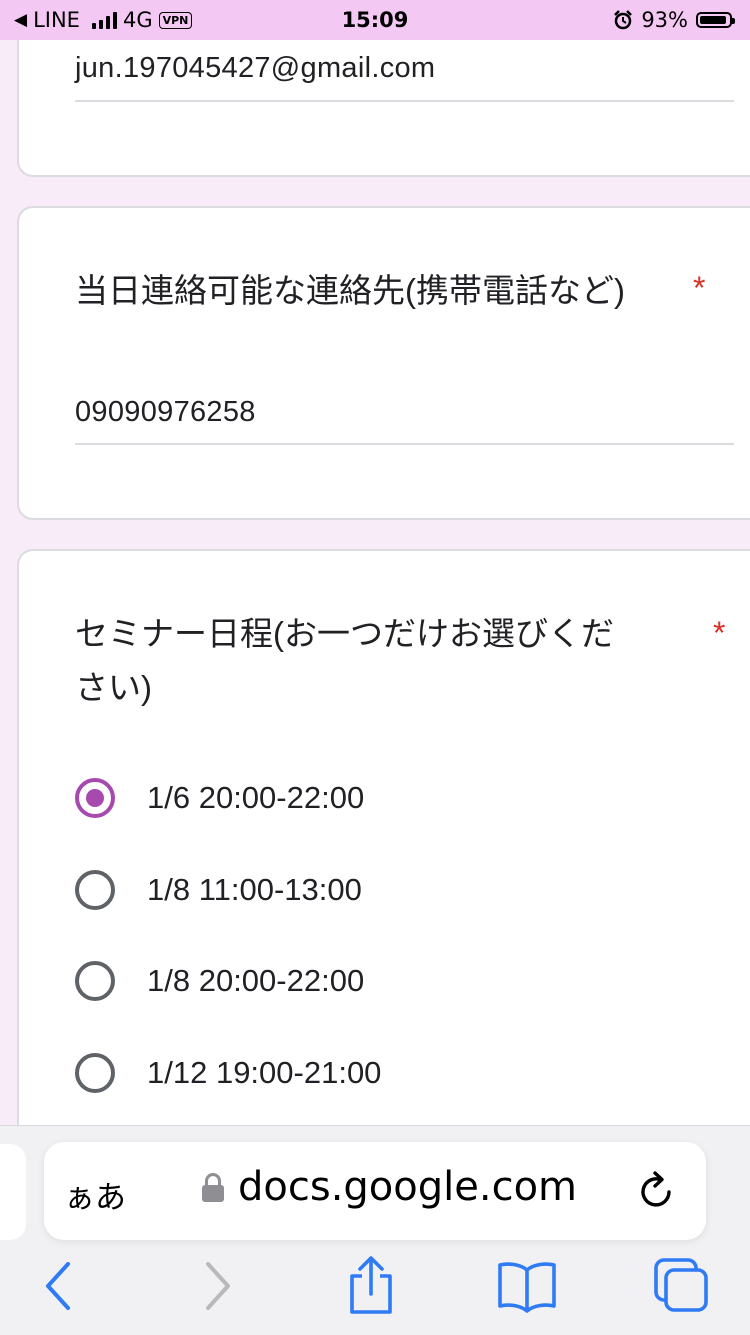 This screenshot has width=750, height=1335. I want to click on url-text: docs.google.com, so click(407, 1187).